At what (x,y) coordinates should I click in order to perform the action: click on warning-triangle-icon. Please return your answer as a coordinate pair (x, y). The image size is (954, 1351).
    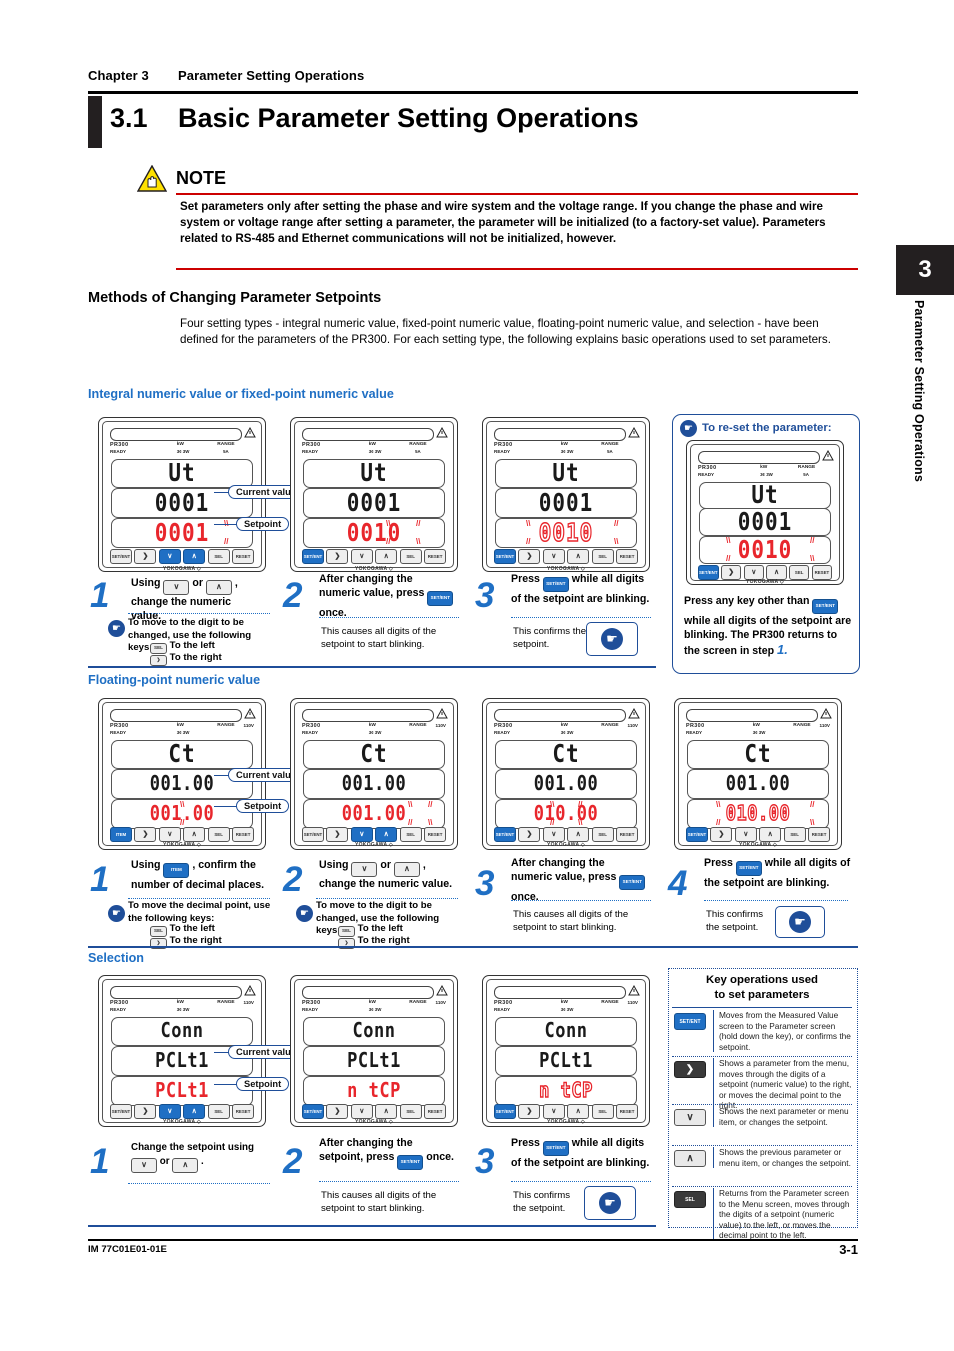
    Looking at the image, I should click on (250, 990).